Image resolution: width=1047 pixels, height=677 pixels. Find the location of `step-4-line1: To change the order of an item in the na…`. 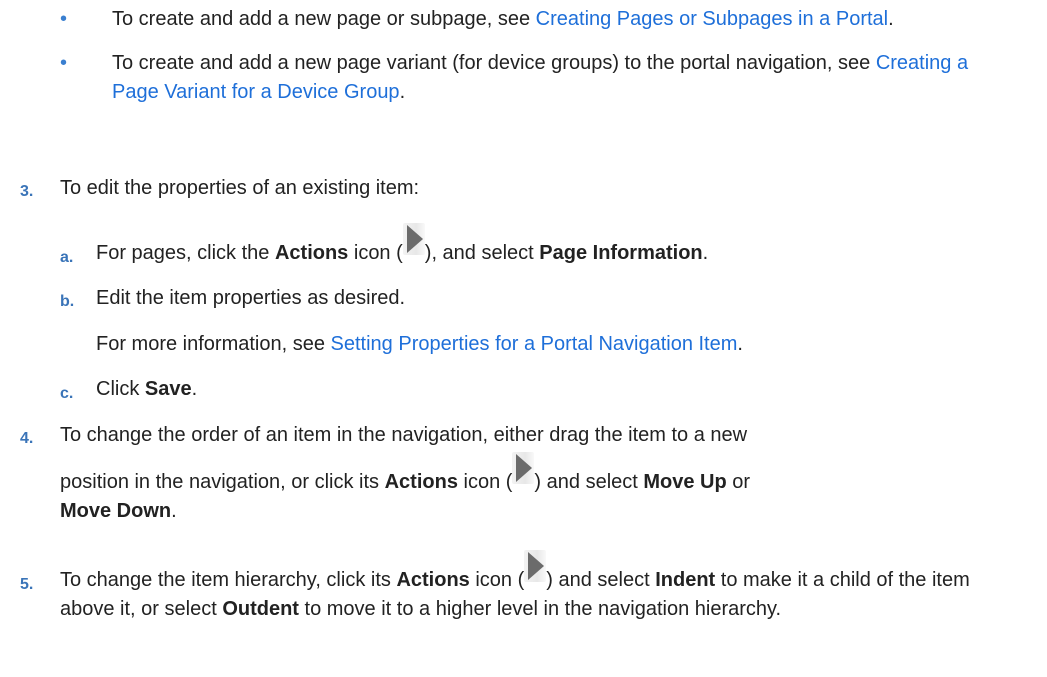

step-4-line1: To change the order of an item in the na… is located at coordinates (404, 435).